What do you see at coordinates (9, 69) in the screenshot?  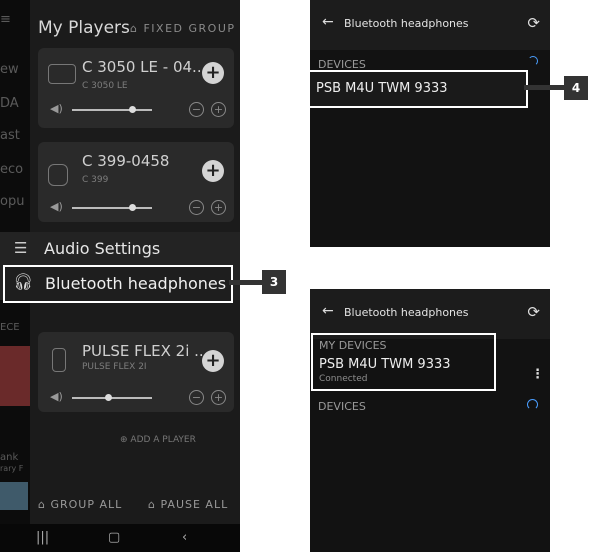 I see `ghost-text: ew` at bounding box center [9, 69].